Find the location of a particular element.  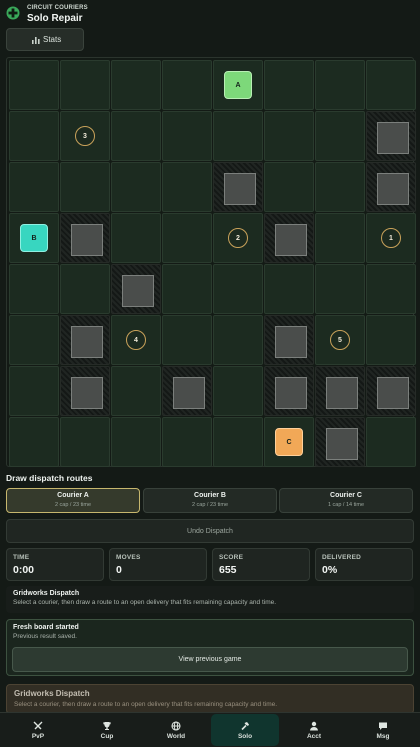

nav-solo: Solo is located at coordinates (245, 730).